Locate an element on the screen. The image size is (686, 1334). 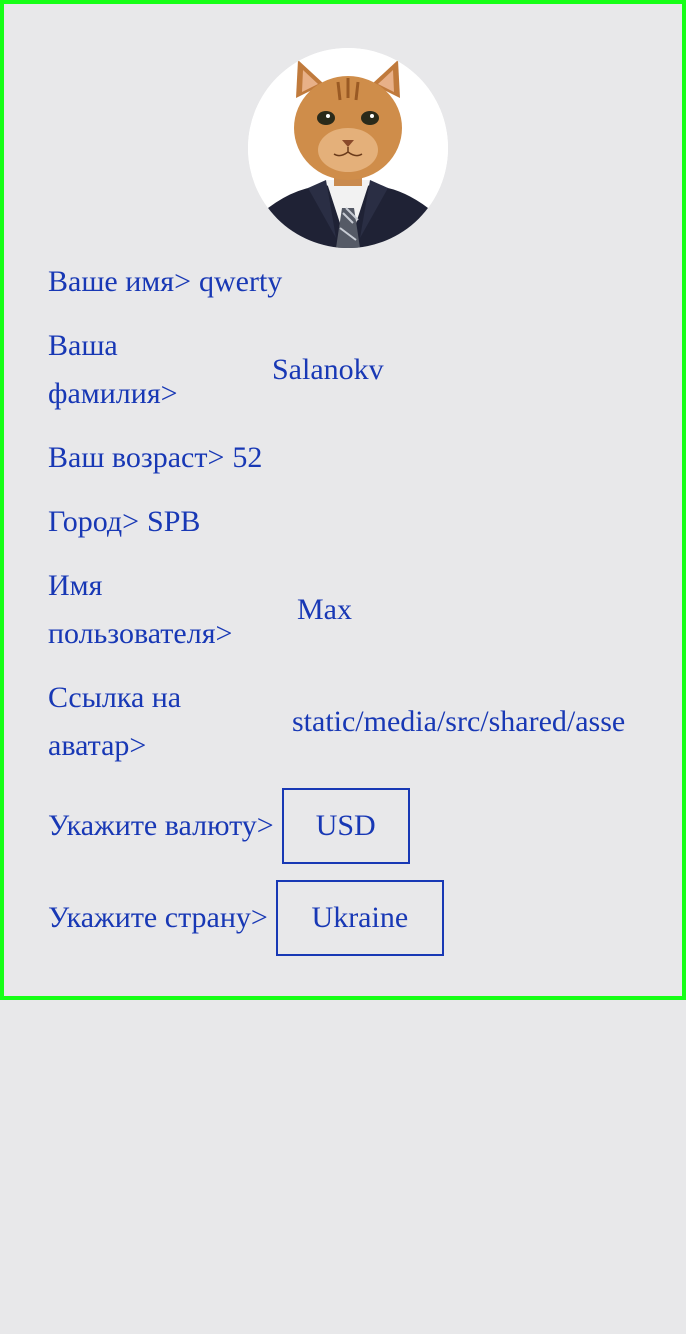
currency-label: Укажите валюту> is located at coordinates (161, 825).